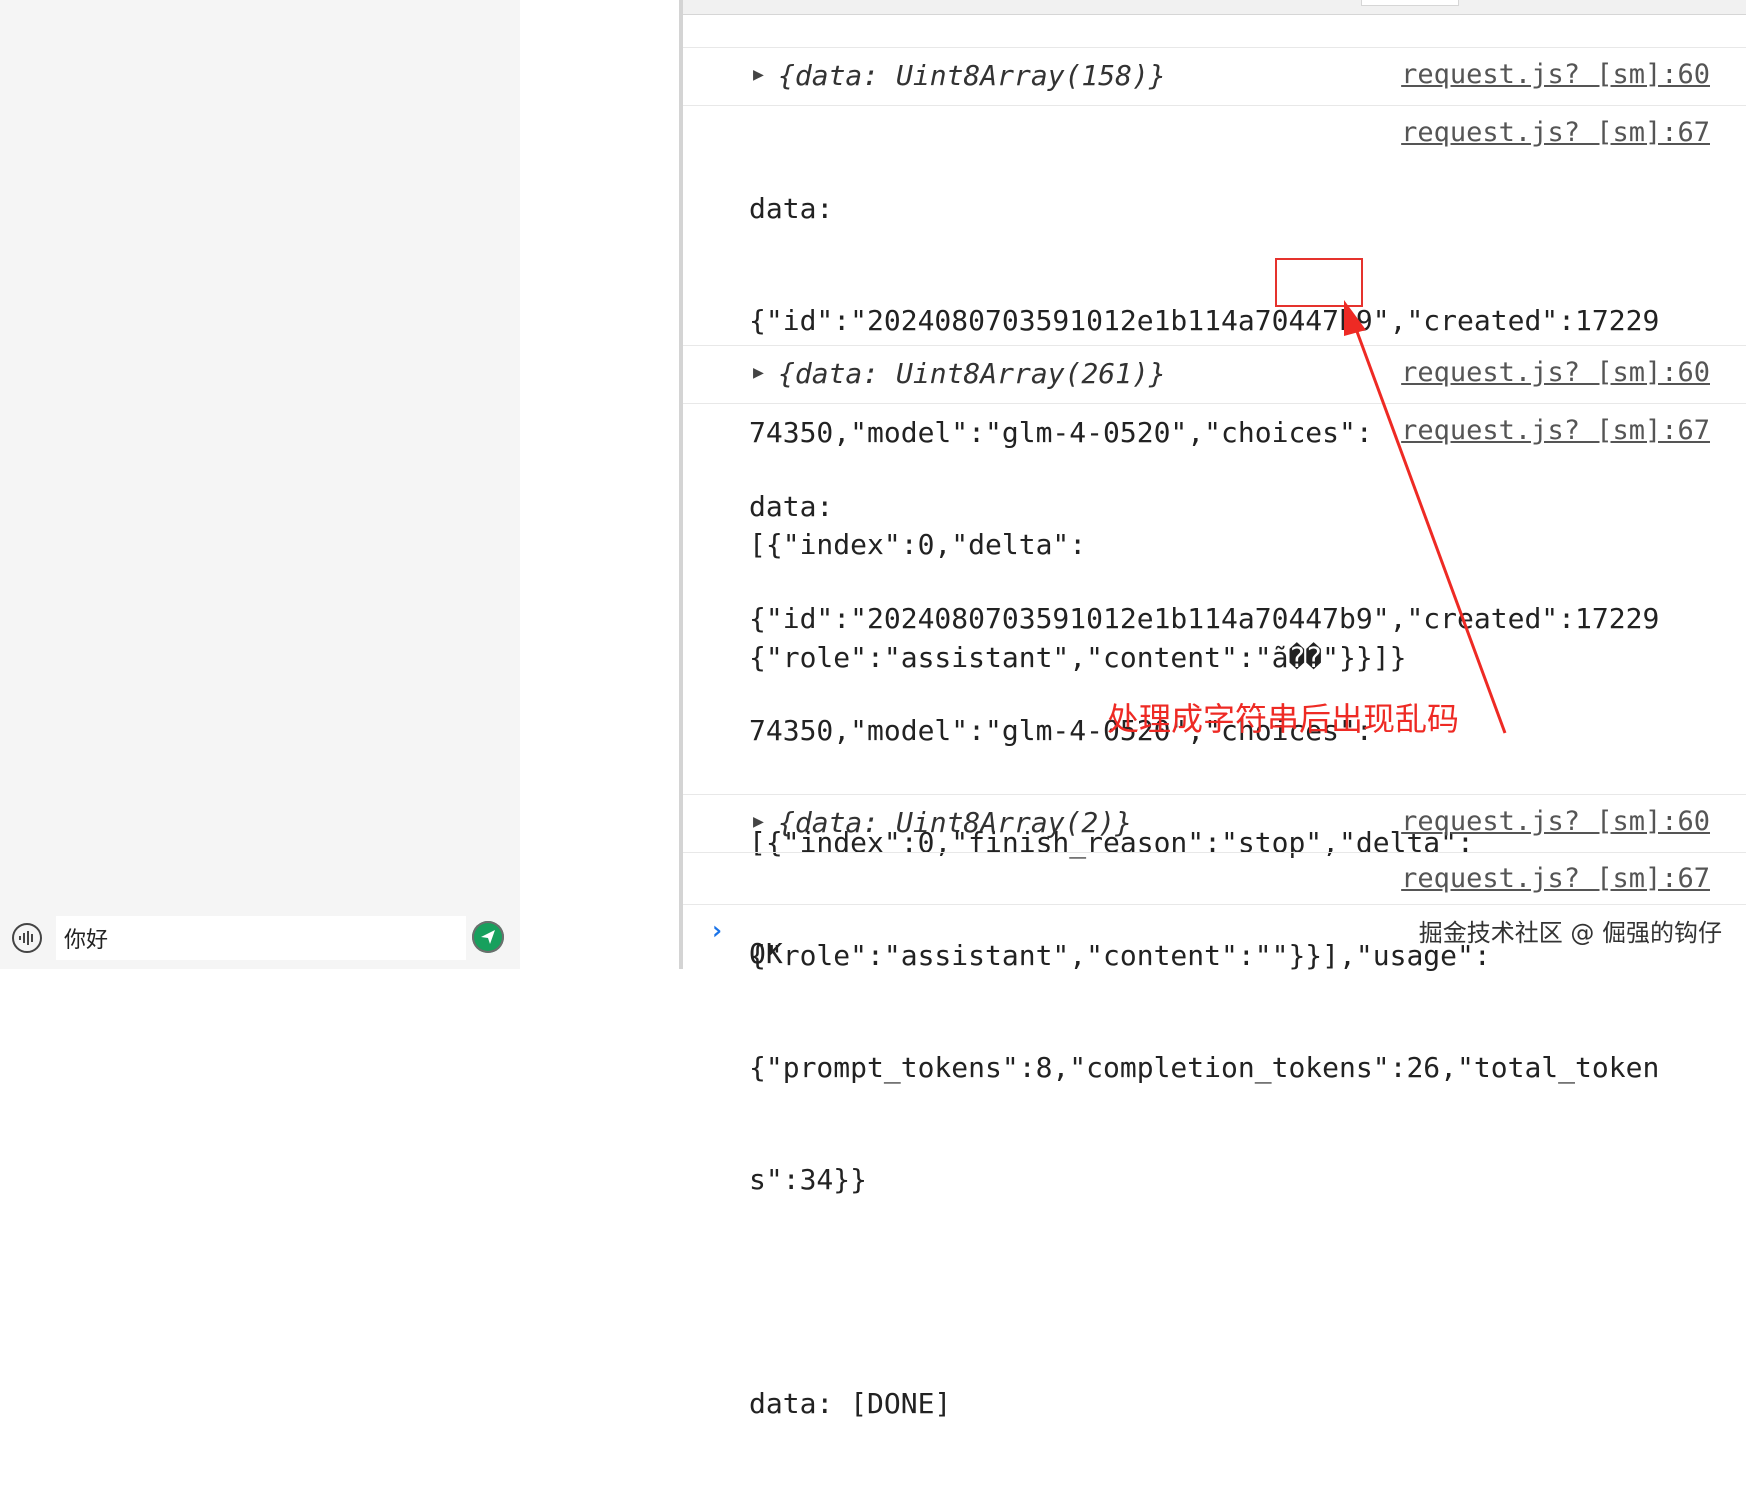 Image resolution: width=1746 pixels, height=1497 pixels. What do you see at coordinates (955, 822) in the screenshot?
I see `console-object-text: {data: Uint8Array(2)}` at bounding box center [955, 822].